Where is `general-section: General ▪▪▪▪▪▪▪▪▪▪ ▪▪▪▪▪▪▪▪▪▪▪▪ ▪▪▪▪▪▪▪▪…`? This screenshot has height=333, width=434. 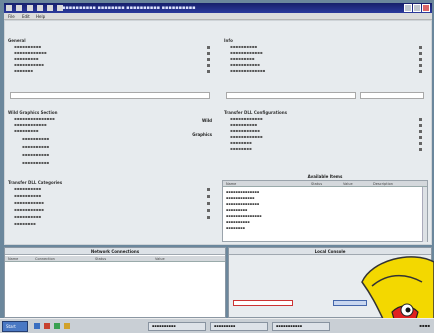 general-section: General ▪▪▪▪▪▪▪▪▪▪ ▪▪▪▪▪▪▪▪▪▪▪▪ ▪▪▪▪▪▪▪▪… is located at coordinates (112, 68).